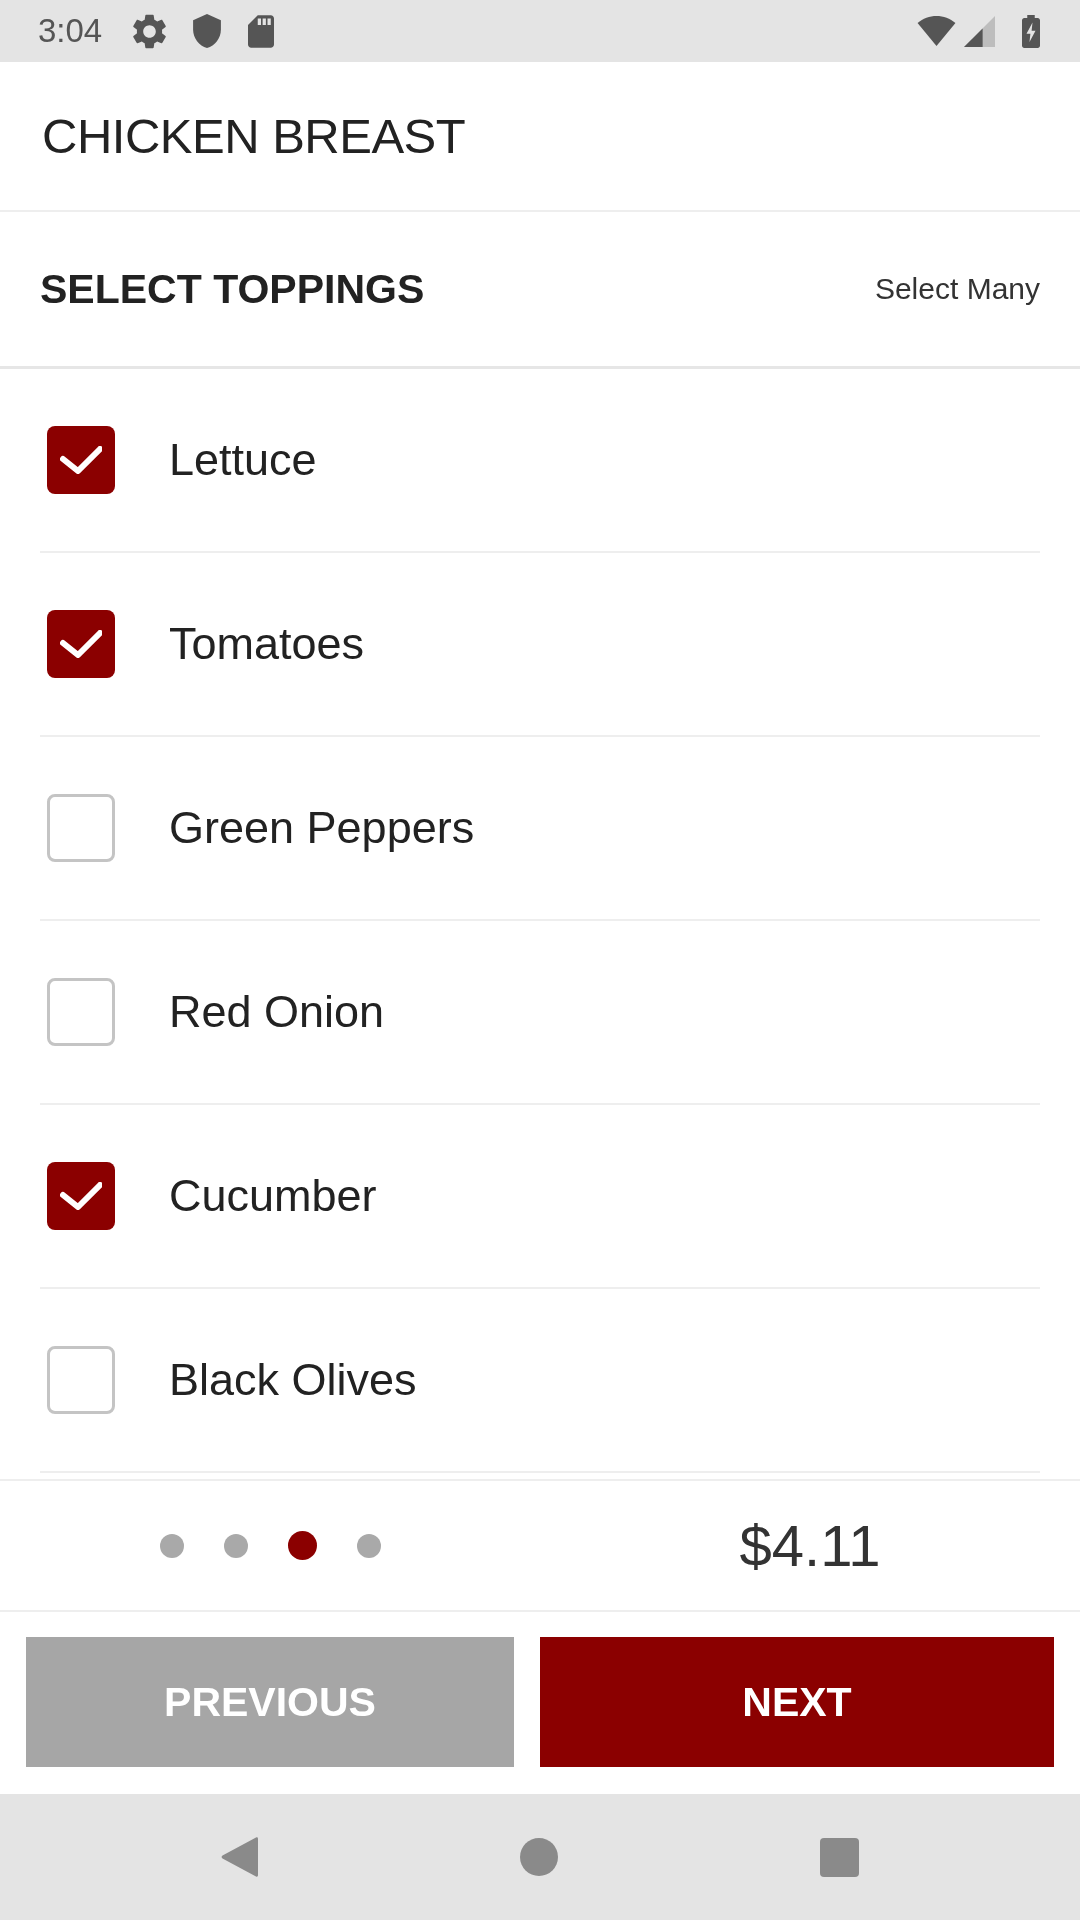 Image resolution: width=1080 pixels, height=1920 pixels. I want to click on page-title: CHICKEN BREAST, so click(254, 136).